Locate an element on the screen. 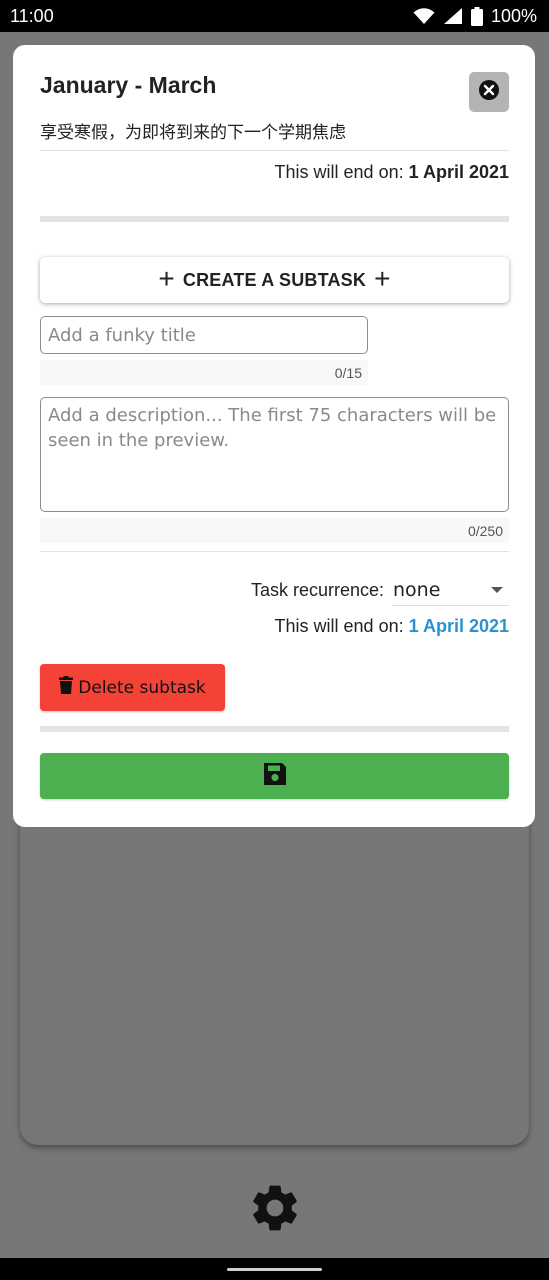  recurrence-label: Task recurrence: is located at coordinates (317, 589).